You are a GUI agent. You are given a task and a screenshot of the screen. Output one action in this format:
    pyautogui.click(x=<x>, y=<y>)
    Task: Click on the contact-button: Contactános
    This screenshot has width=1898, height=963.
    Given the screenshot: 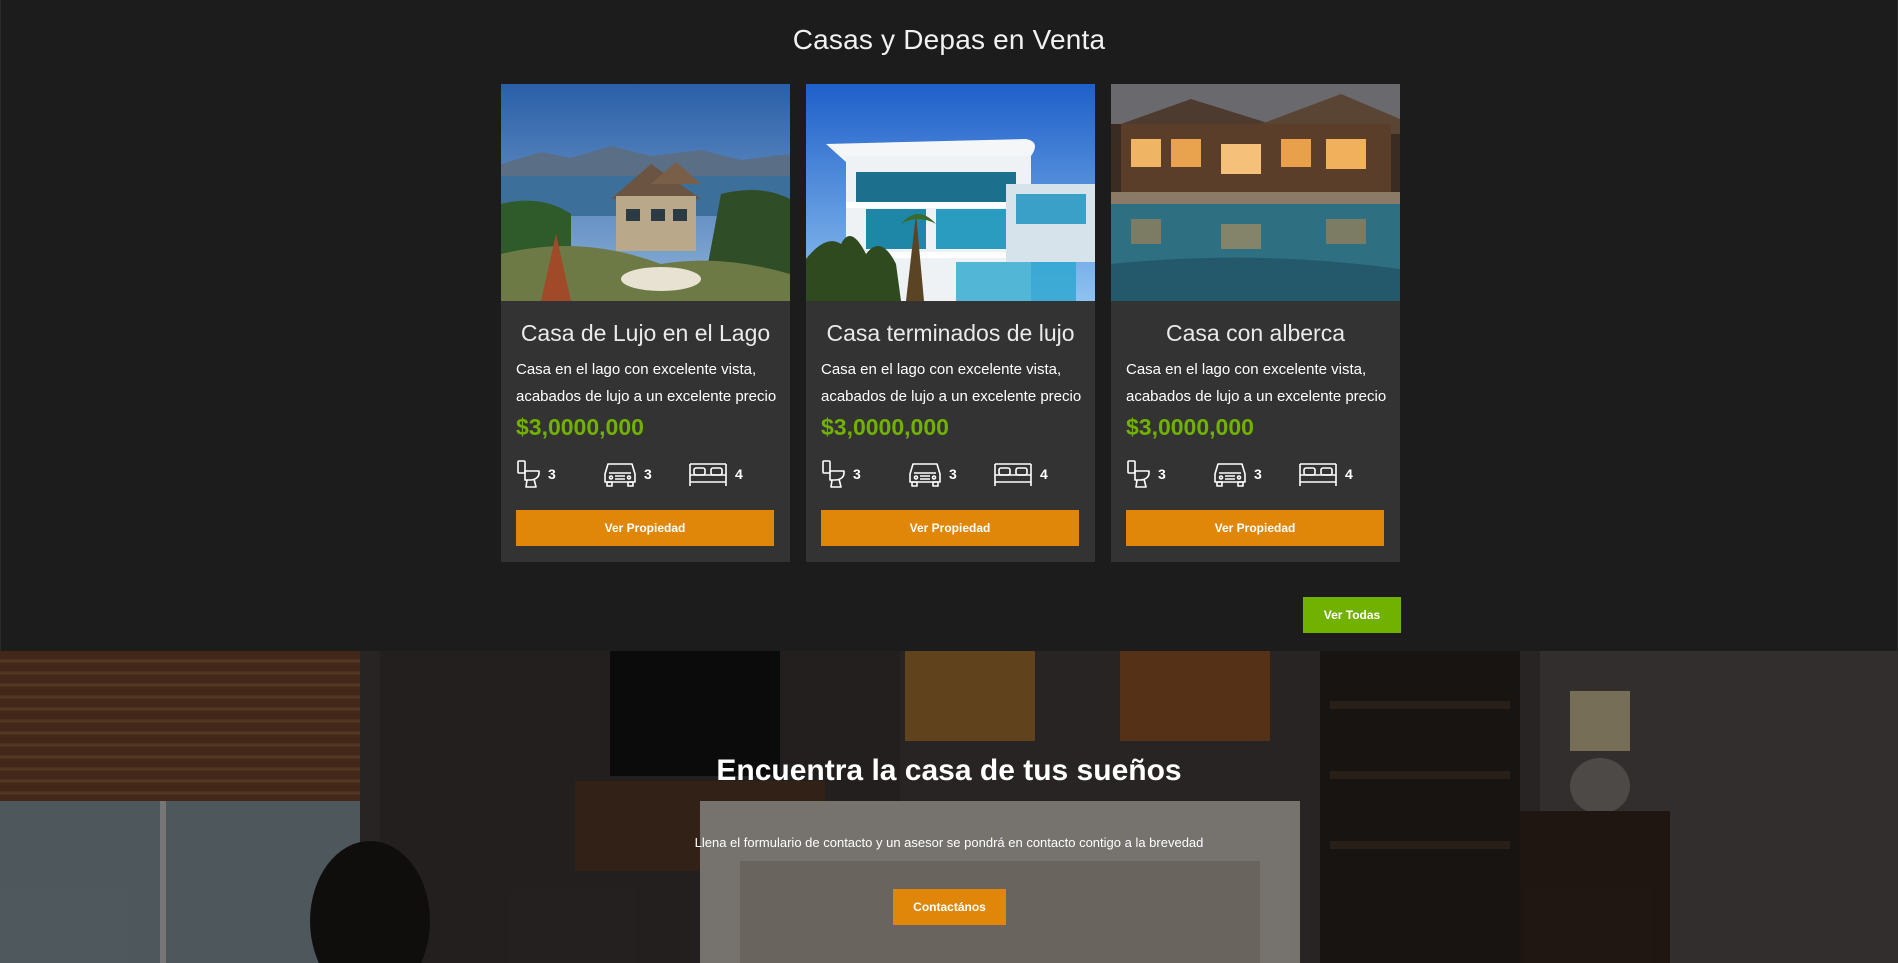 What is the action you would take?
    pyautogui.click(x=949, y=907)
    